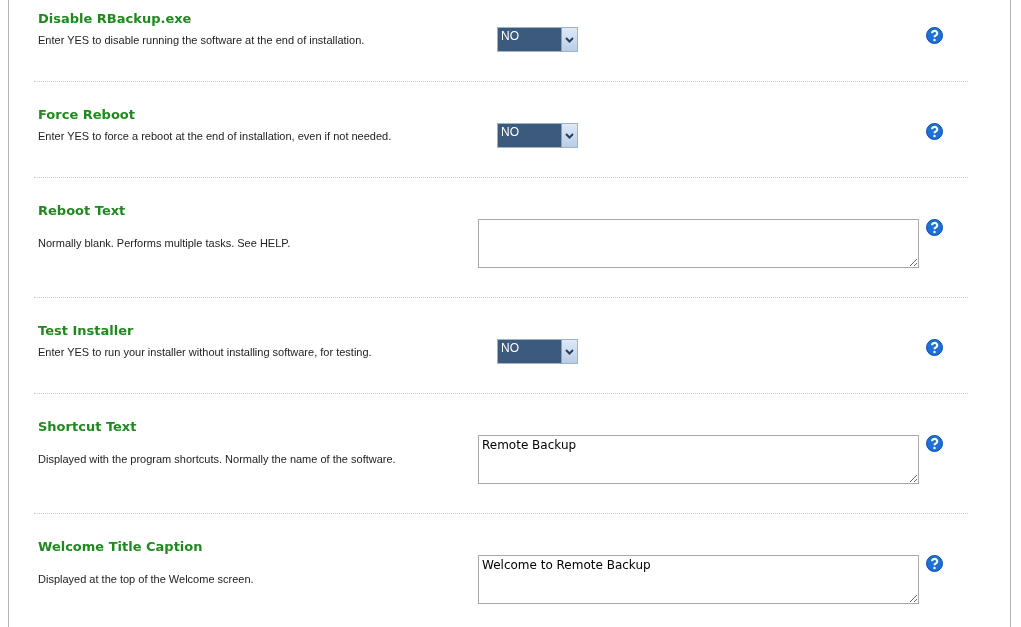 The width and height of the screenshot is (1021, 627). Describe the element at coordinates (86, 114) in the screenshot. I see `setting-title: Force Reboot` at that location.